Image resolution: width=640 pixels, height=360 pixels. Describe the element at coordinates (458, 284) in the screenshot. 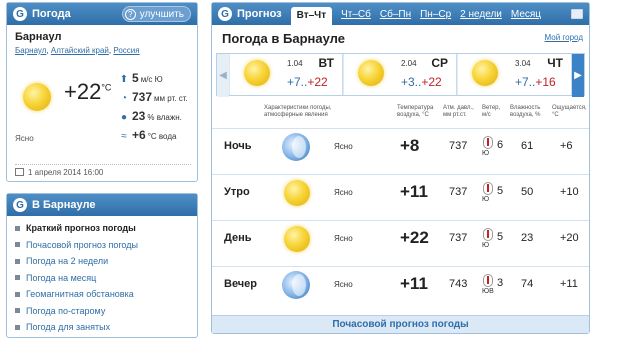

I see `row-pressure: 743` at that location.